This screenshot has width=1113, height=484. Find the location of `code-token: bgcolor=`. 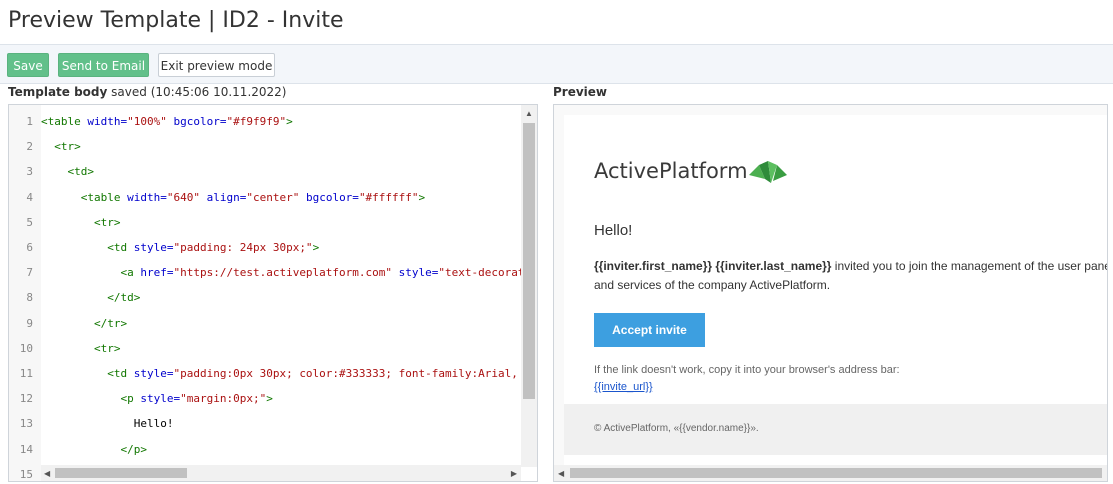

code-token: bgcolor= is located at coordinates (329, 197).